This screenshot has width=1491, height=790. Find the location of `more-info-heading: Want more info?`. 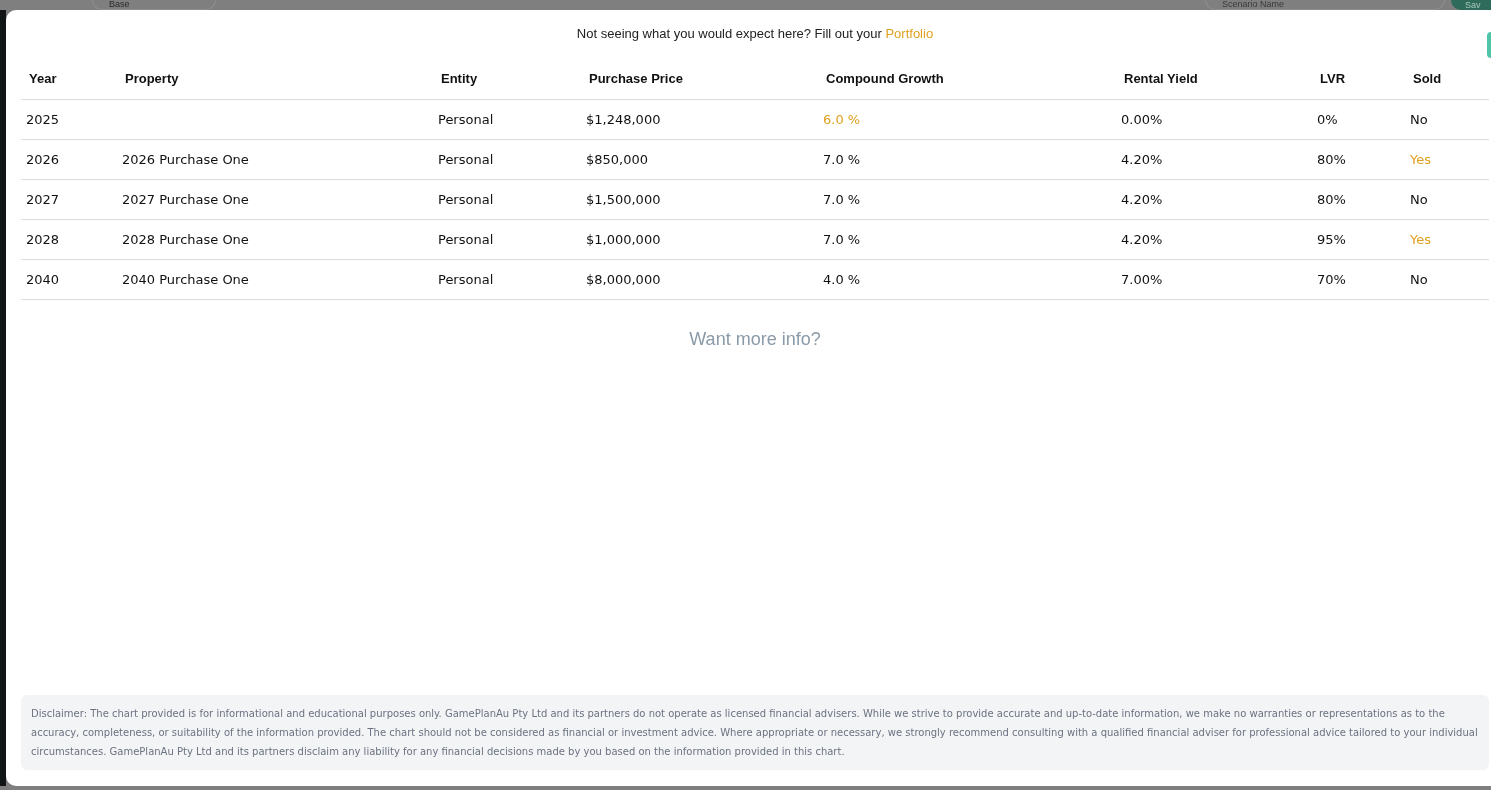

more-info-heading: Want more info? is located at coordinates (755, 339).